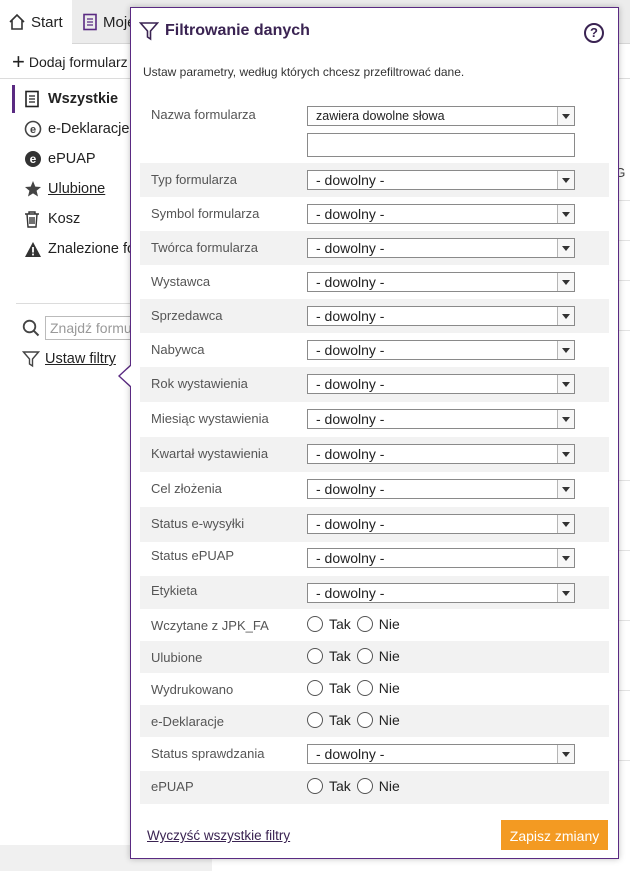 The image size is (630, 871). Describe the element at coordinates (181, 281) in the screenshot. I see `field-label: Wystawca` at that location.